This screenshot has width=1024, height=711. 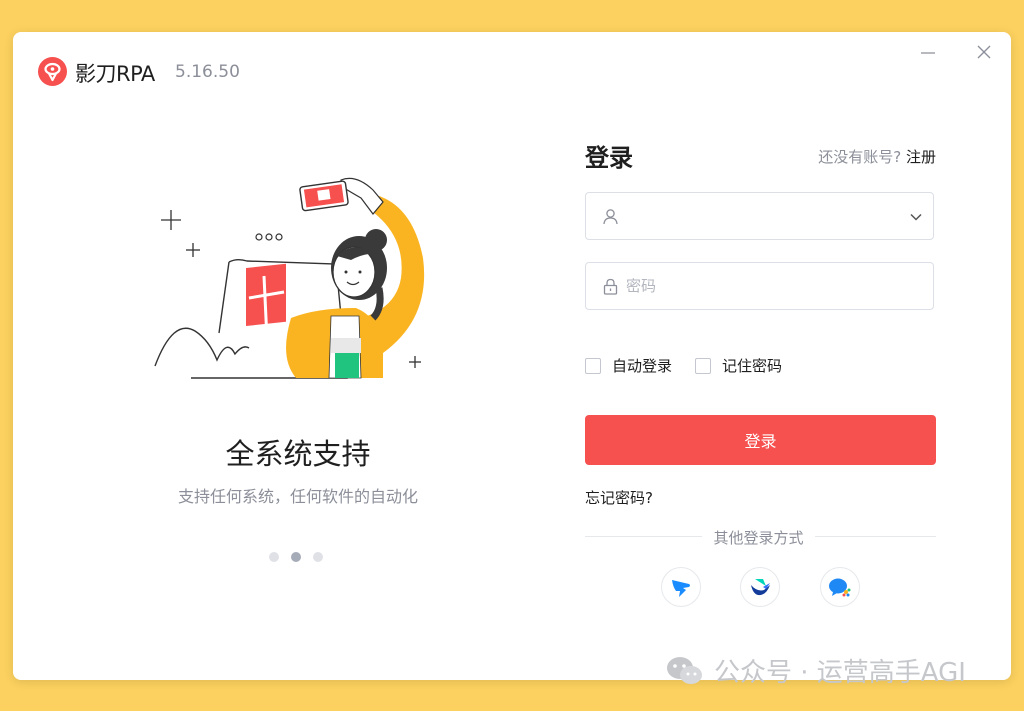 I want to click on forgot-password-link: 忘记密码?, so click(x=619, y=497).